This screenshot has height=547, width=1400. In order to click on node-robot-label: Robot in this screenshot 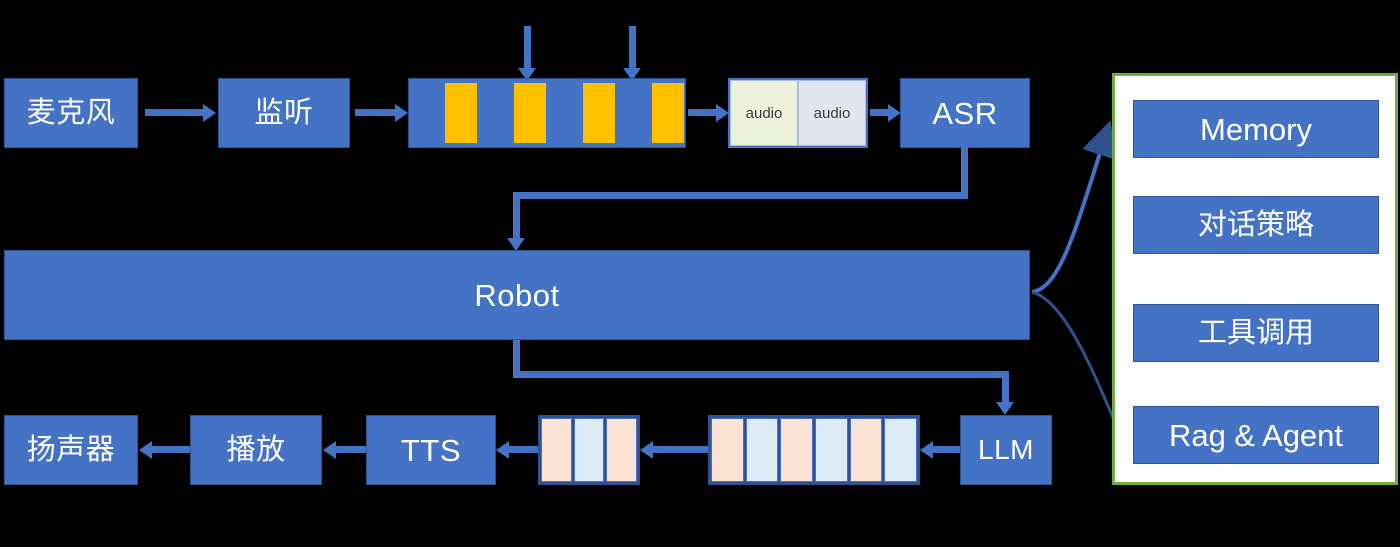, I will do `click(517, 295)`.